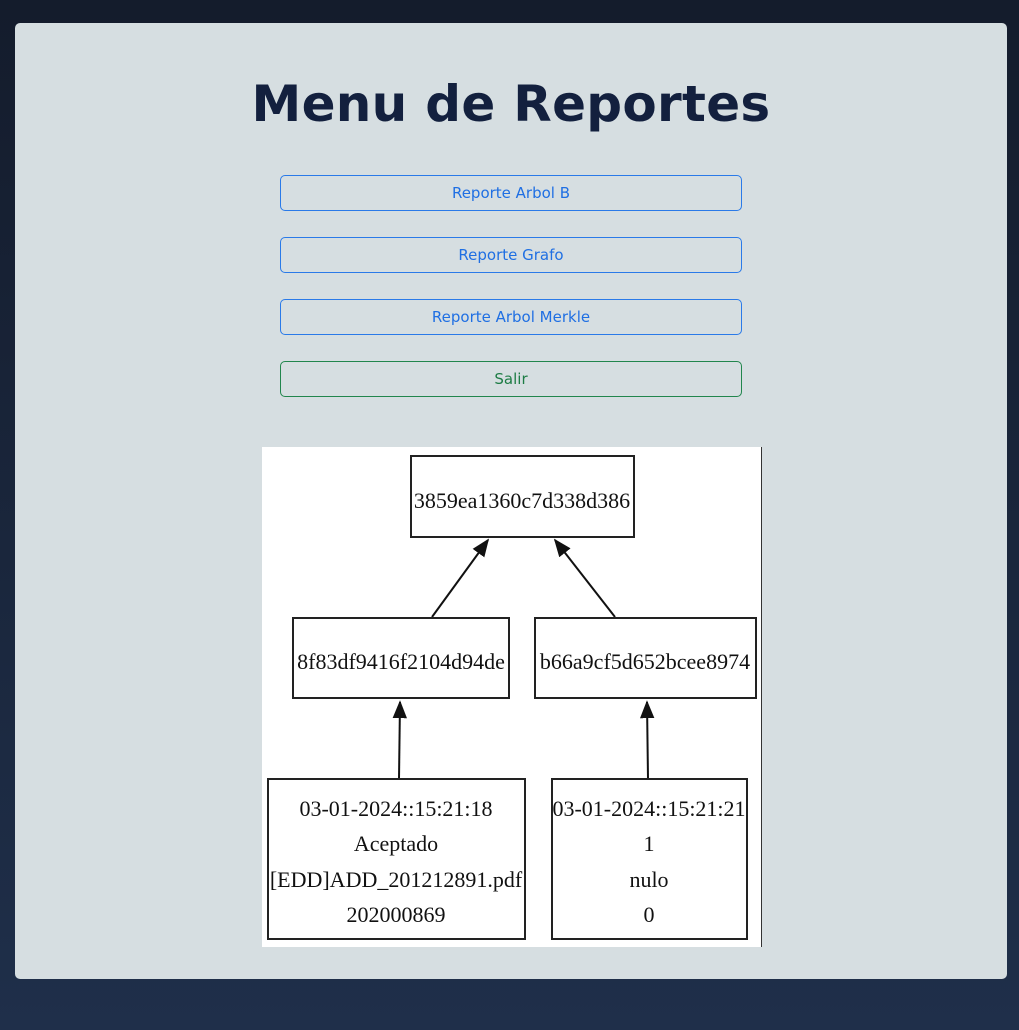  Describe the element at coordinates (649, 859) in the screenshot. I see `merkle-right-leaf-node: 03-01-2024::15:21:21 1 nulo 0` at that location.